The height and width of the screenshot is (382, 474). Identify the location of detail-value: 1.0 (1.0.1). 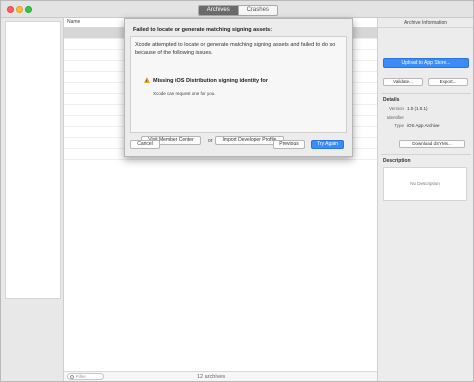
(417, 108).